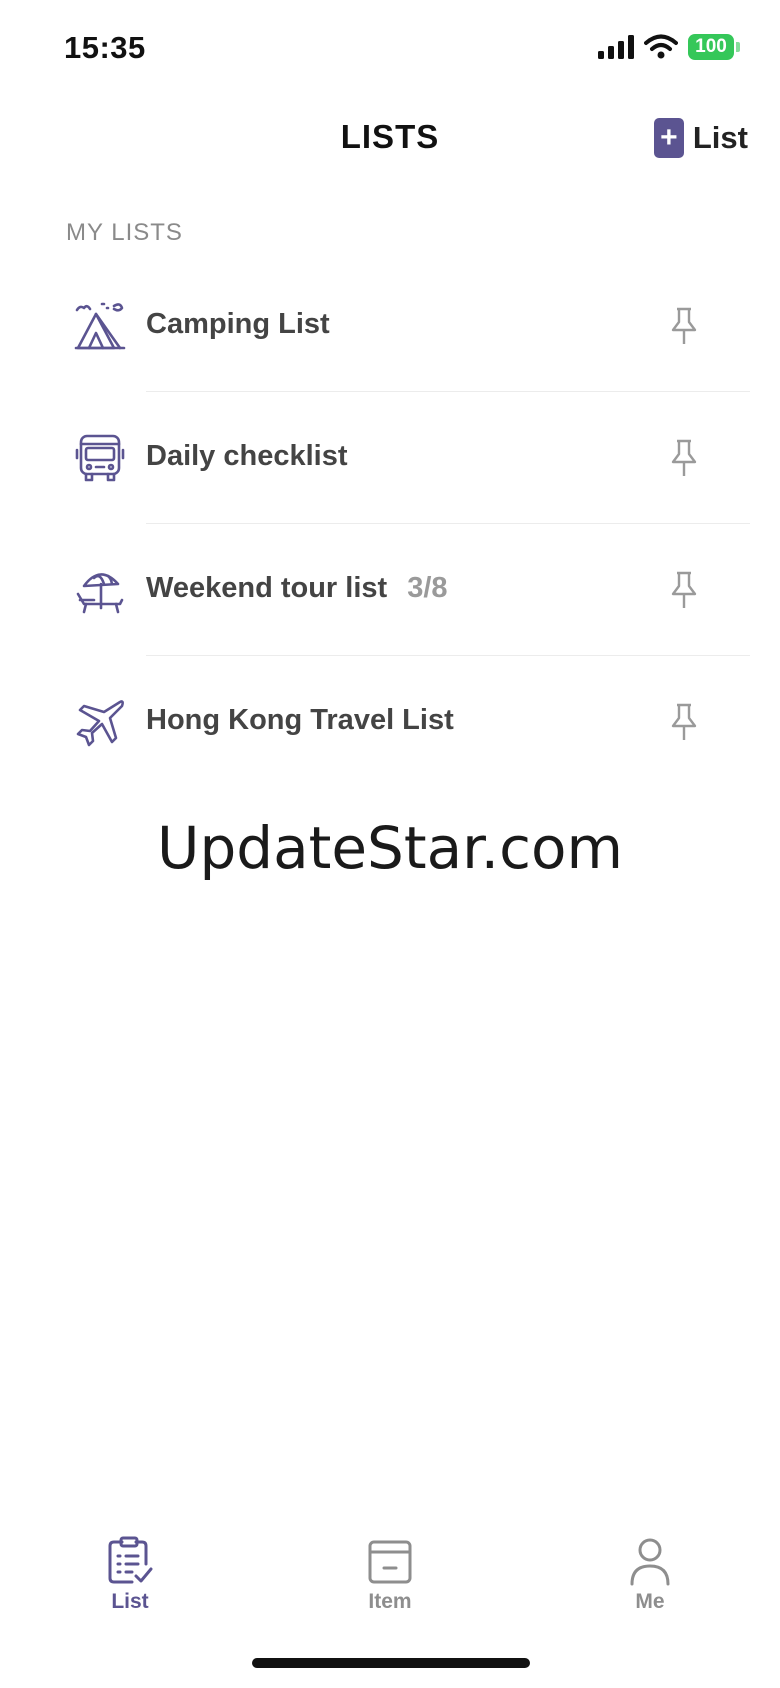  Describe the element at coordinates (390, 458) in the screenshot. I see `list-item-daily: Daily checklist` at that location.